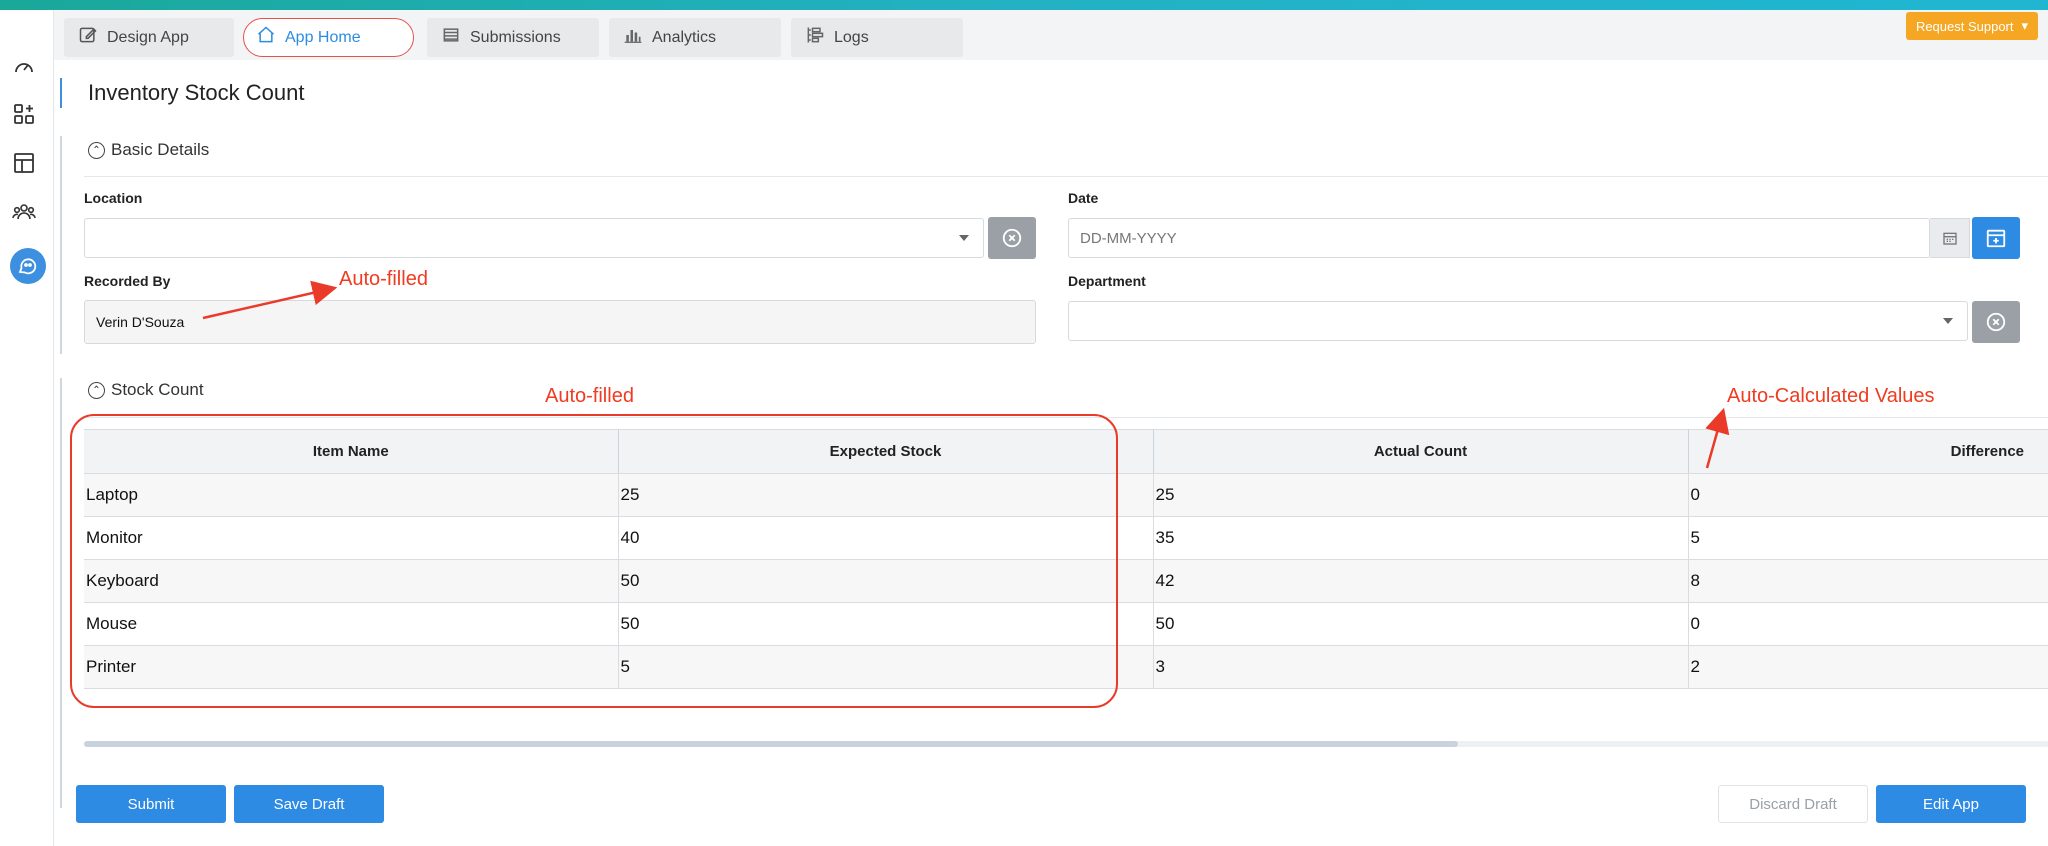 The height and width of the screenshot is (846, 2048). What do you see at coordinates (1964, 26) in the screenshot?
I see `support-label: Request Support` at bounding box center [1964, 26].